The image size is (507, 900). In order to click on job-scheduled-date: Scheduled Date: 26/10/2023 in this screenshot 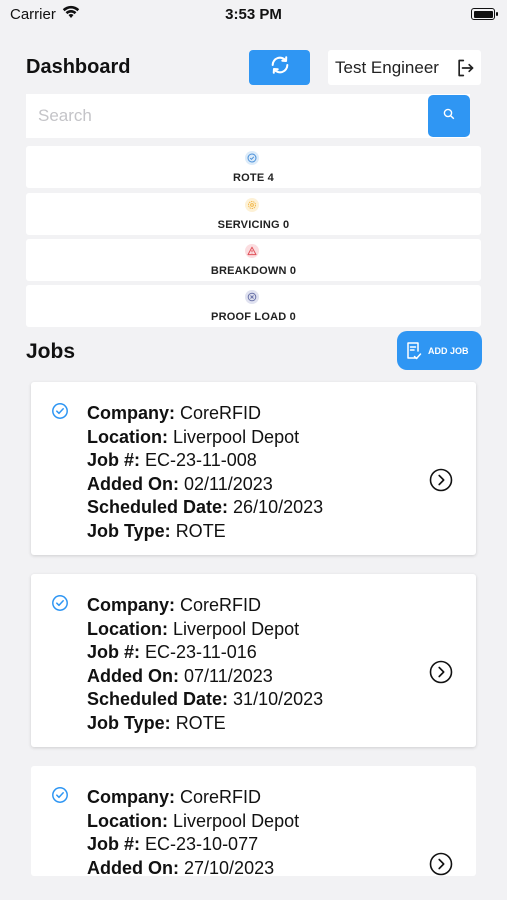, I will do `click(205, 507)`.